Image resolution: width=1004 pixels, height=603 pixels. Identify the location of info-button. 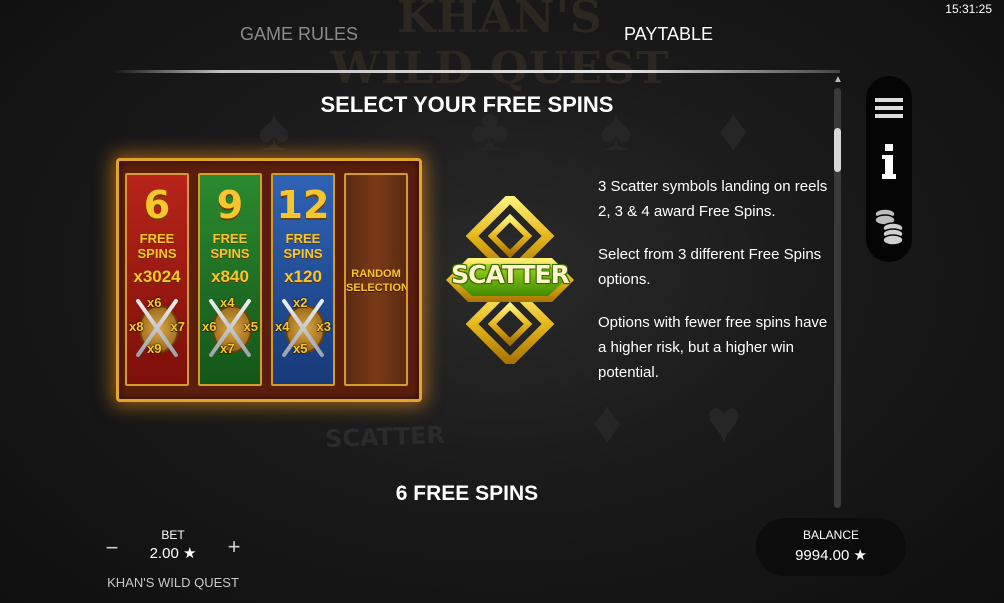
(889, 162).